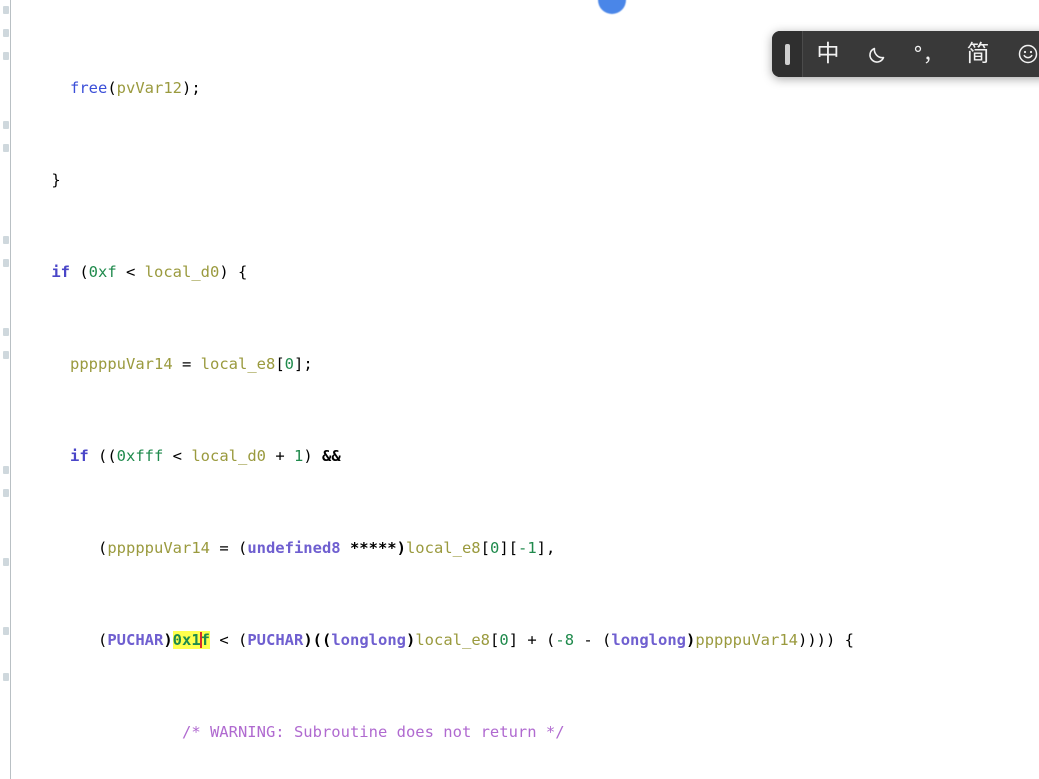 The width and height of the screenshot is (1039, 779). What do you see at coordinates (828, 54) in the screenshot?
I see `ime-language-mode-button: 中` at bounding box center [828, 54].